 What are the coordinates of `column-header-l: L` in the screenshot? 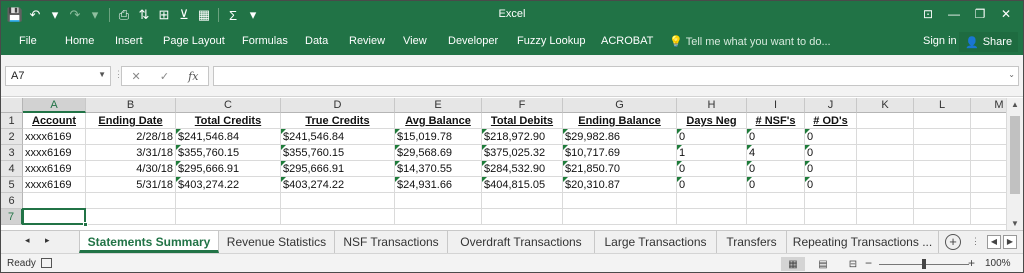 It's located at (942, 105).